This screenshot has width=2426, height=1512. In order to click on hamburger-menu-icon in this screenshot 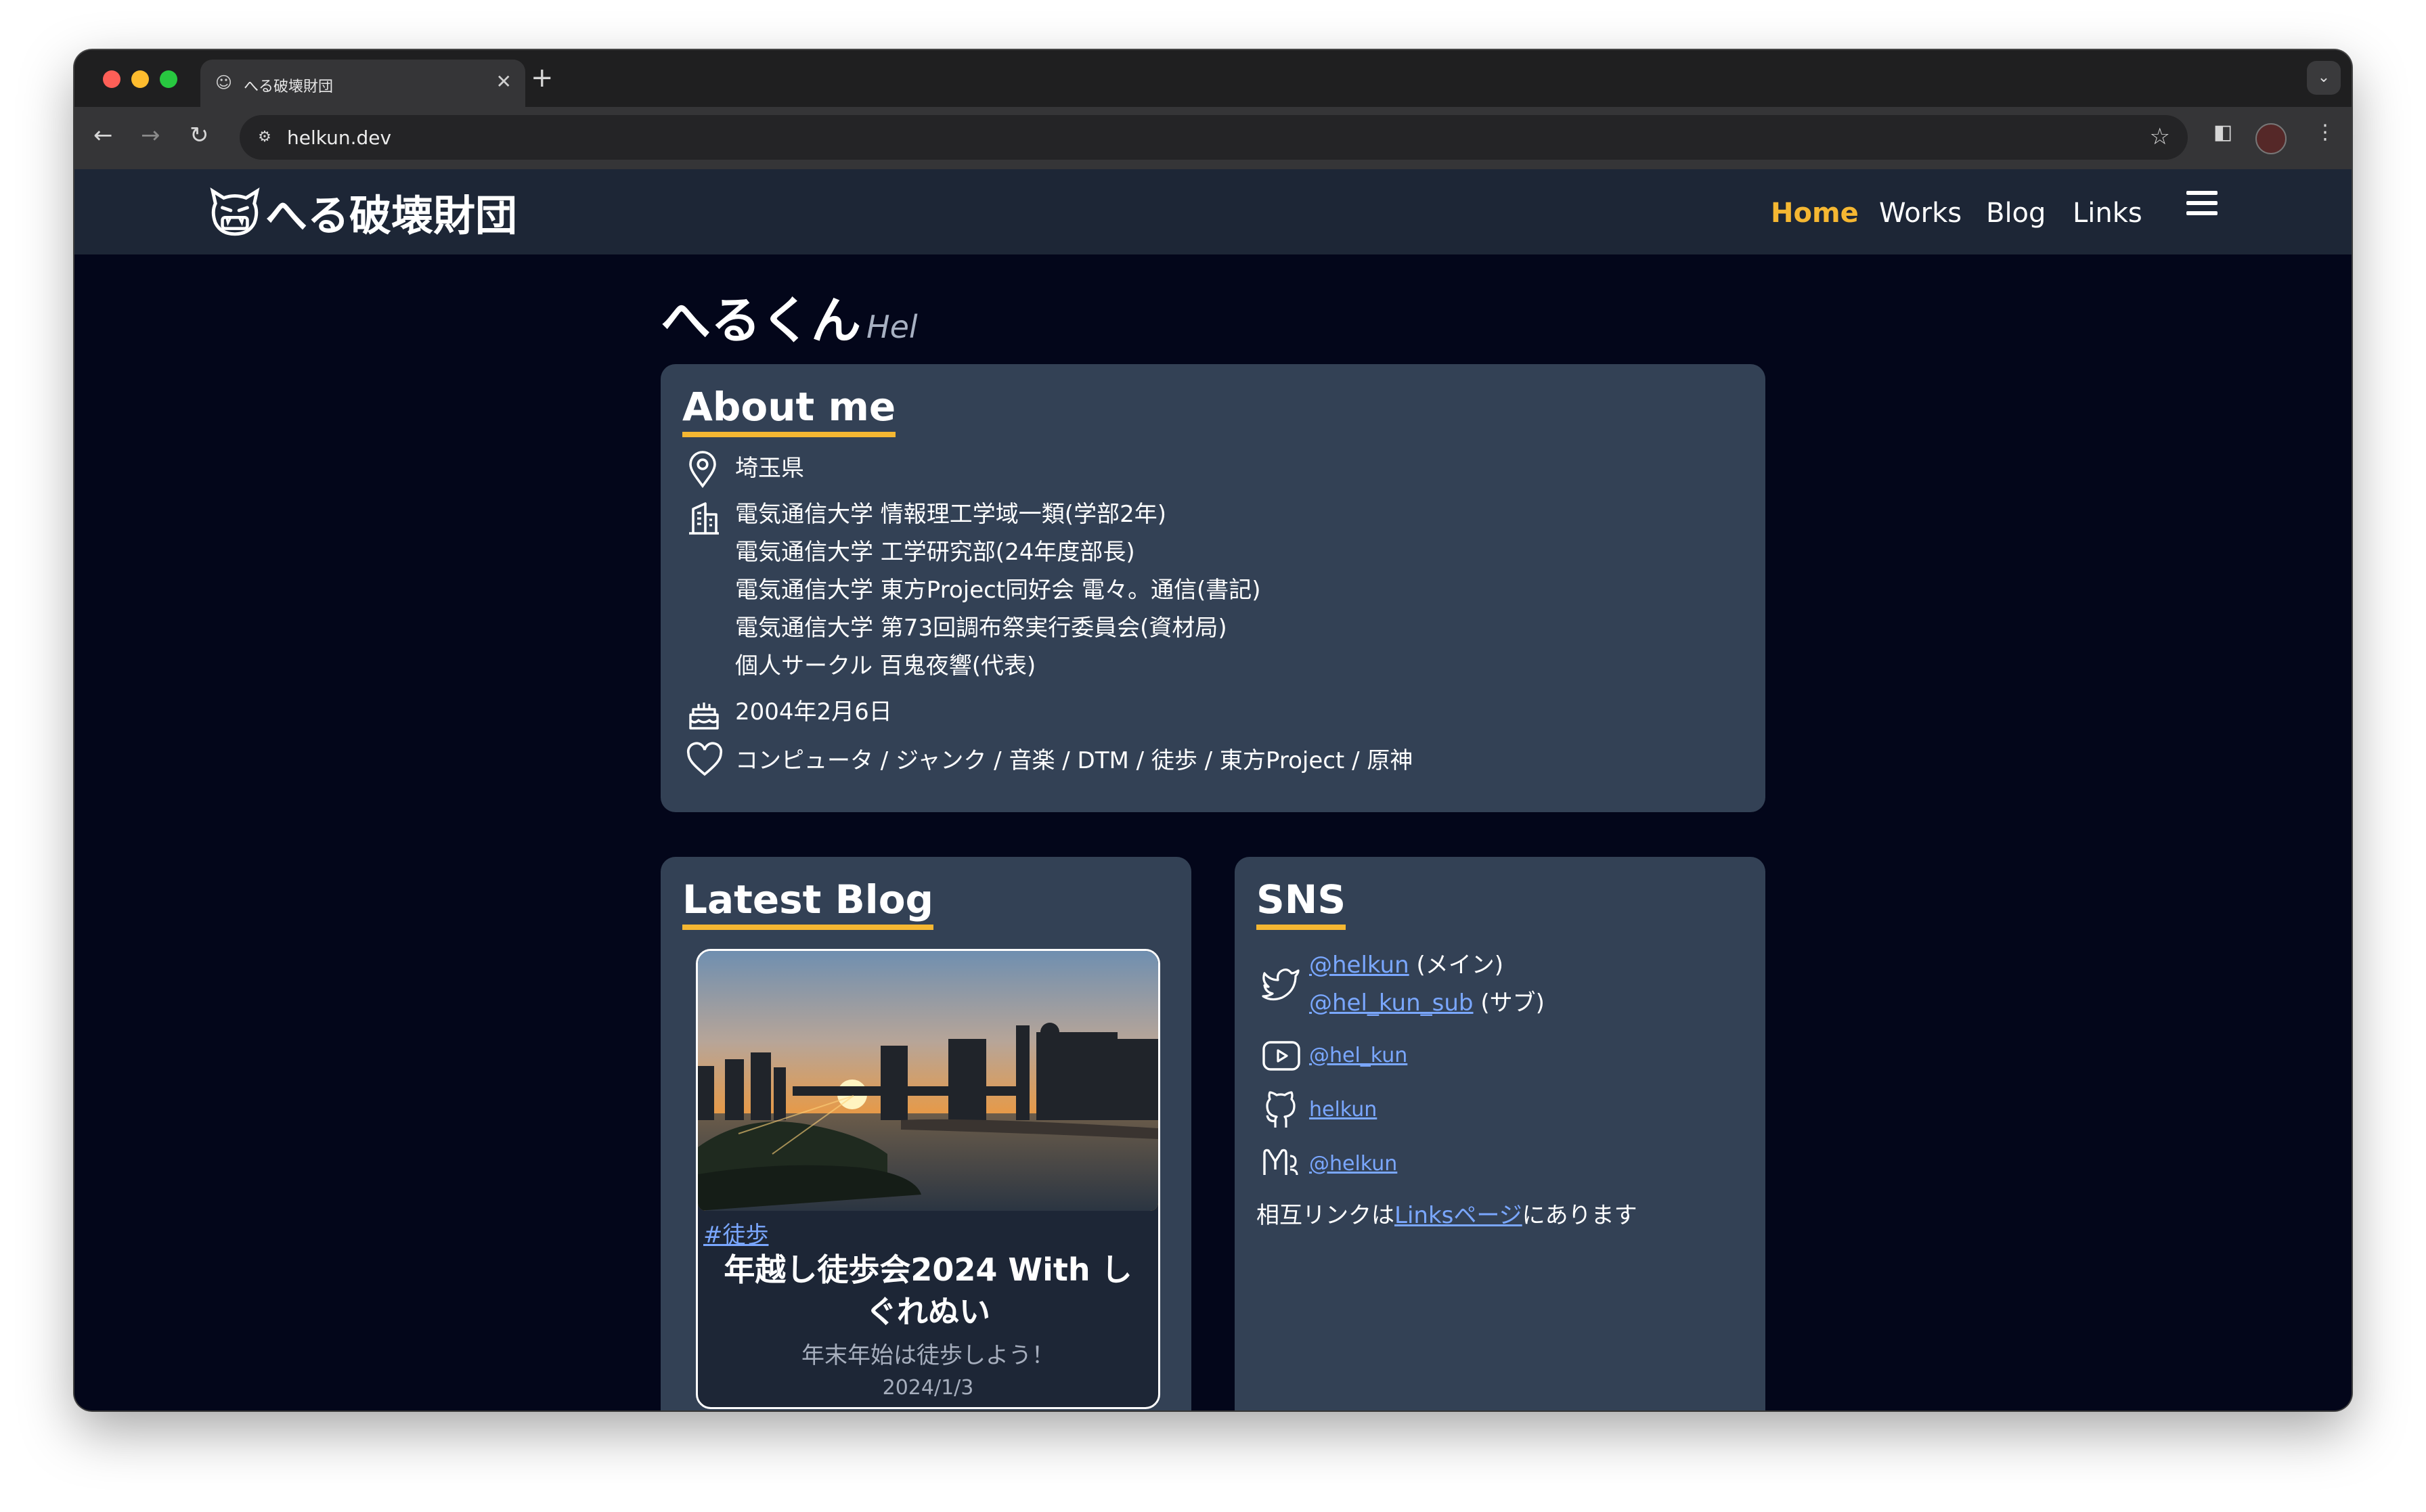, I will do `click(2202, 205)`.